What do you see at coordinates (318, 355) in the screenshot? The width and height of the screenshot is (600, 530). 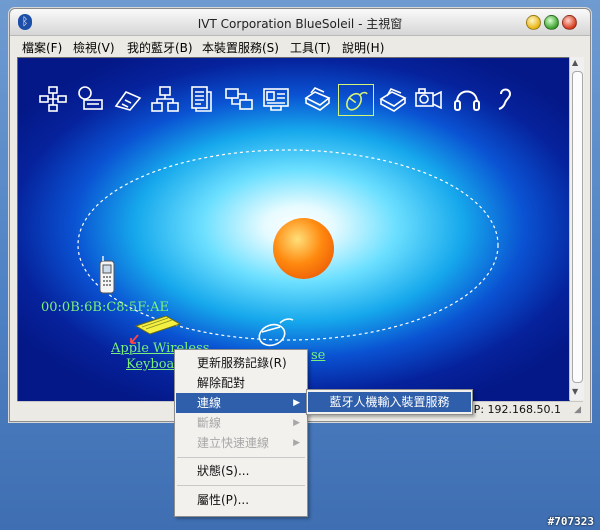 I see `mouse-label-fragment: se` at bounding box center [318, 355].